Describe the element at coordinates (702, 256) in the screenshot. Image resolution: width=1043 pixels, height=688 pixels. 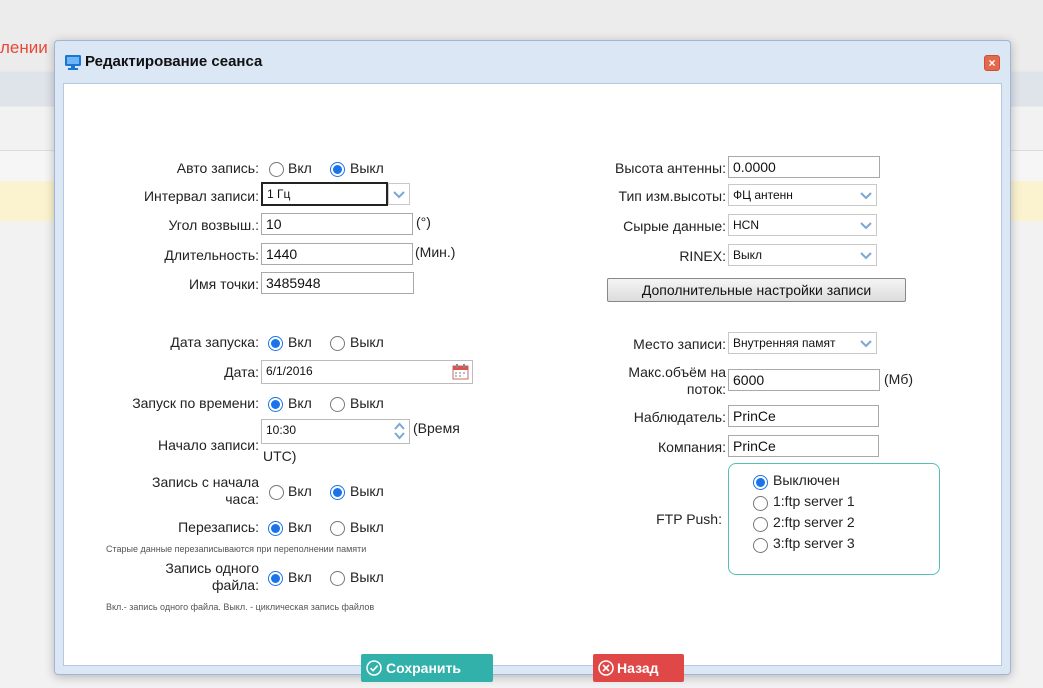
I see `rinex-label: RINEX:` at that location.